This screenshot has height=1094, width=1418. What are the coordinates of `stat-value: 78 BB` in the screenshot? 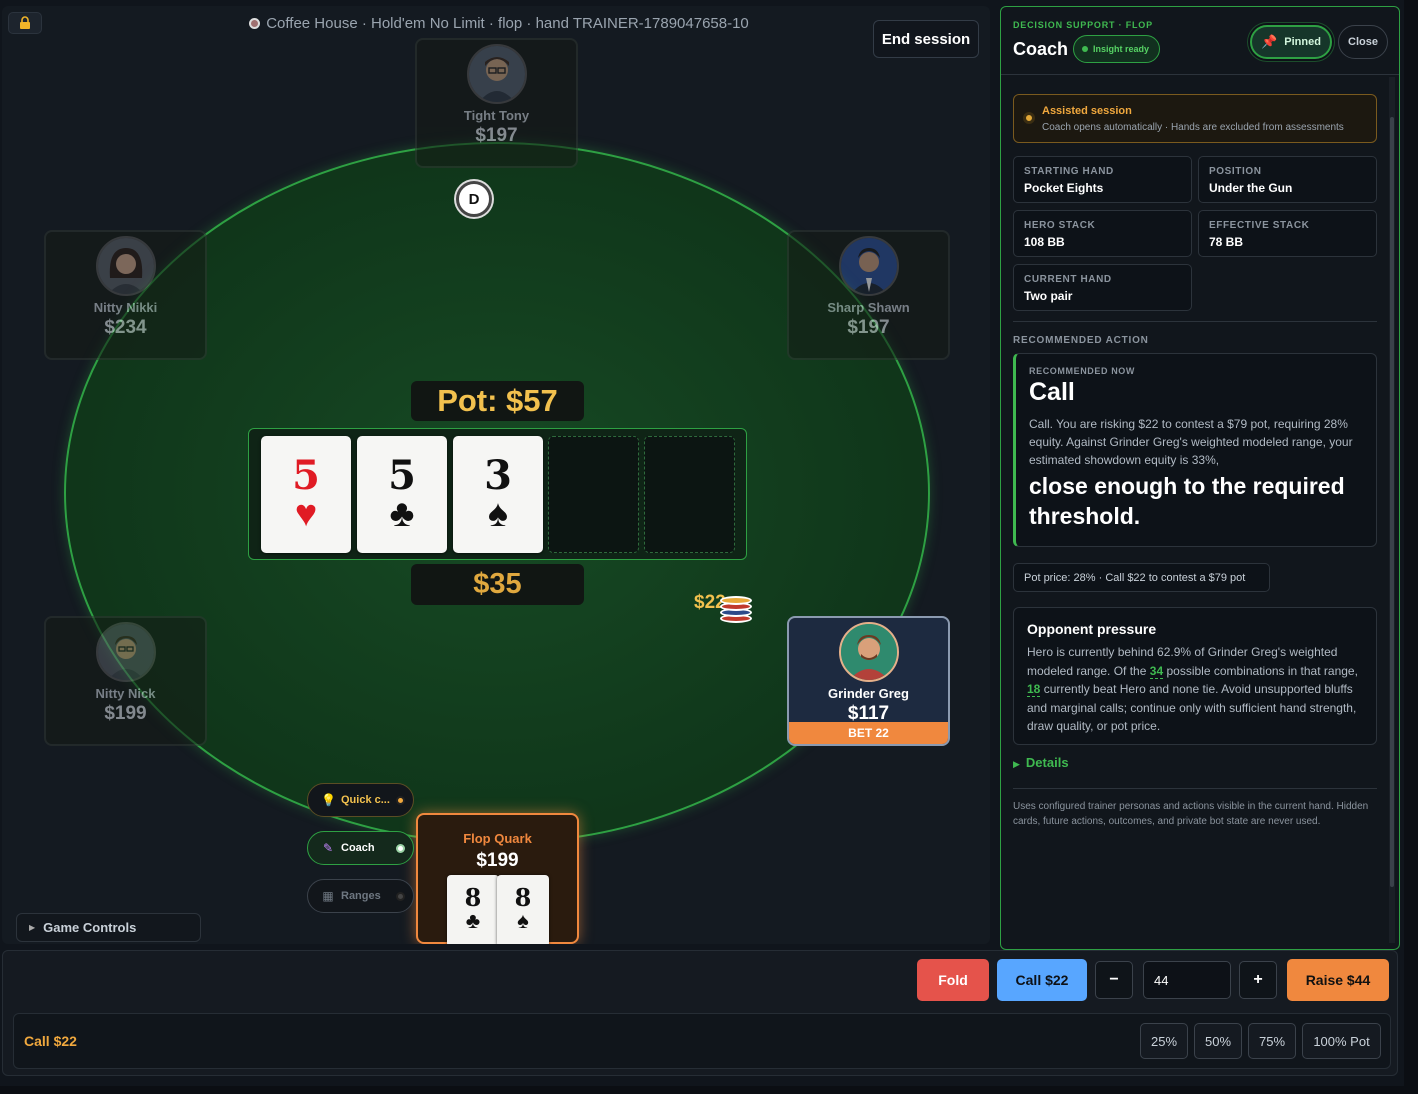 It's located at (1226, 242).